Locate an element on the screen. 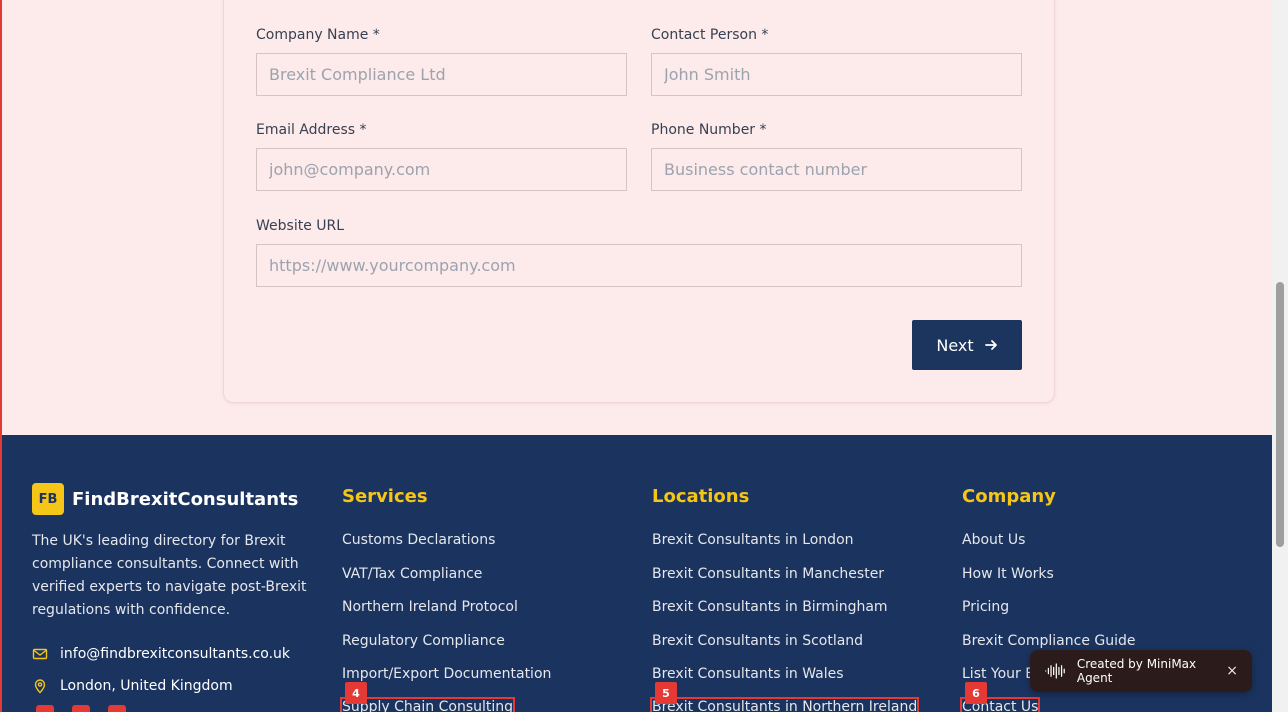 The height and width of the screenshot is (712, 1288). map-pin-icon is located at coordinates (40, 686).